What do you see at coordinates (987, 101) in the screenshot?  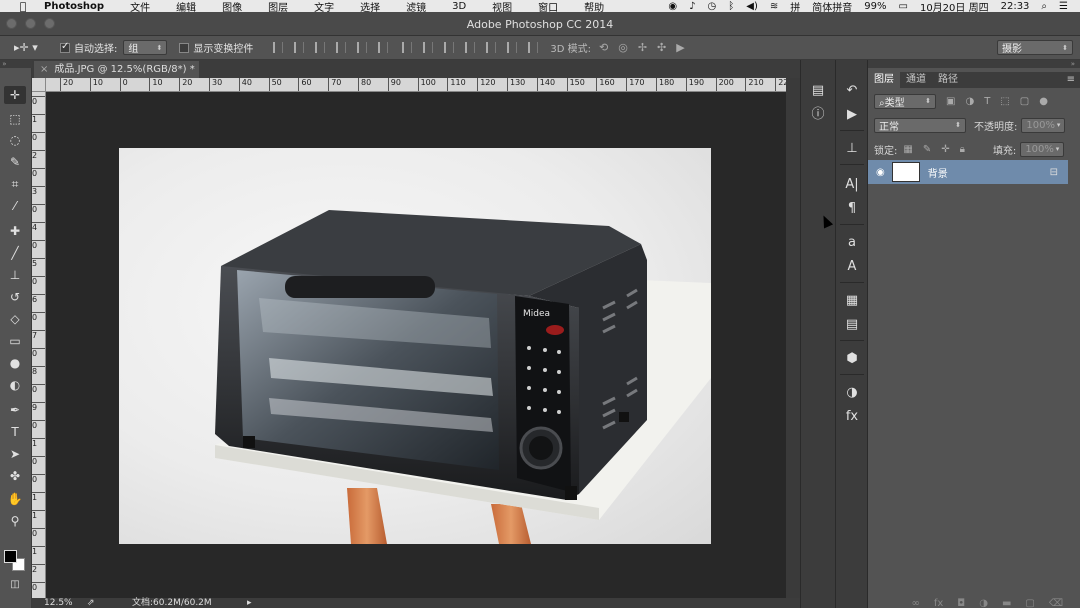 I see `filter-type-icon: T` at bounding box center [987, 101].